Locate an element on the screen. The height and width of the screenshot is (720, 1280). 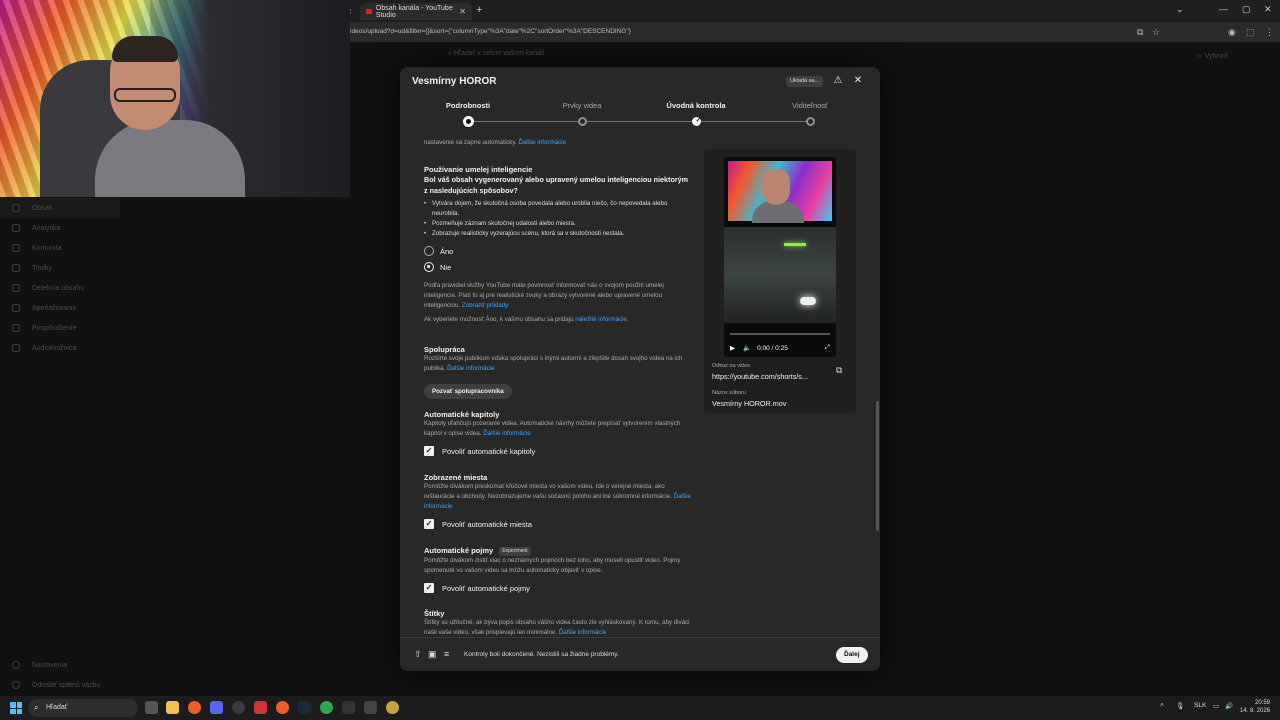
minimize-button: — is located at coordinates (1223, 9).